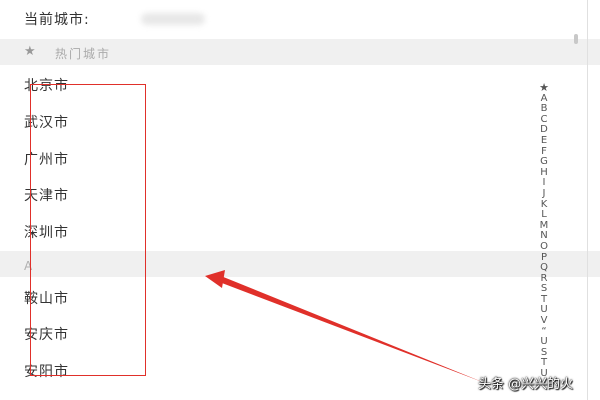  Describe the element at coordinates (544, 88) in the screenshot. I see `index-star-icon: ★` at that location.